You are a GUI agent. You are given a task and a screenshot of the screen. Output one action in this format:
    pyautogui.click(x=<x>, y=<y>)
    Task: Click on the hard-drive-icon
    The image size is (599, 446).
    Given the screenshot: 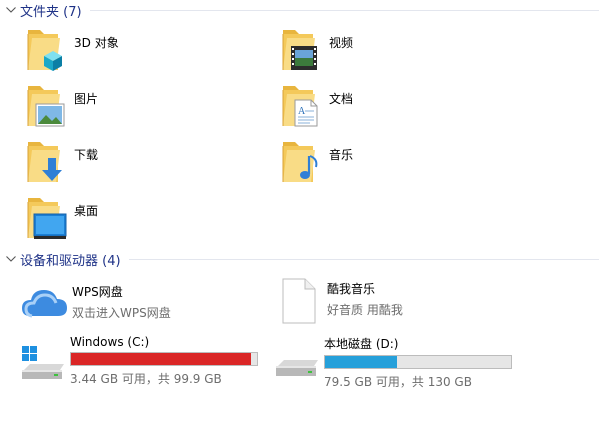 What is the action you would take?
    pyautogui.click(x=297, y=357)
    